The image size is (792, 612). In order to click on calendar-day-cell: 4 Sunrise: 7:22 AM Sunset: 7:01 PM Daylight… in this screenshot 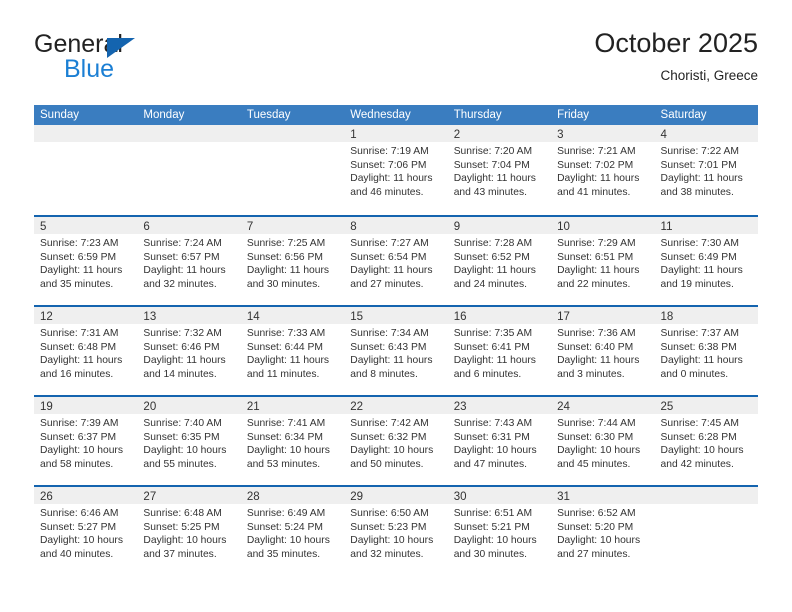, I will do `click(706, 170)`.